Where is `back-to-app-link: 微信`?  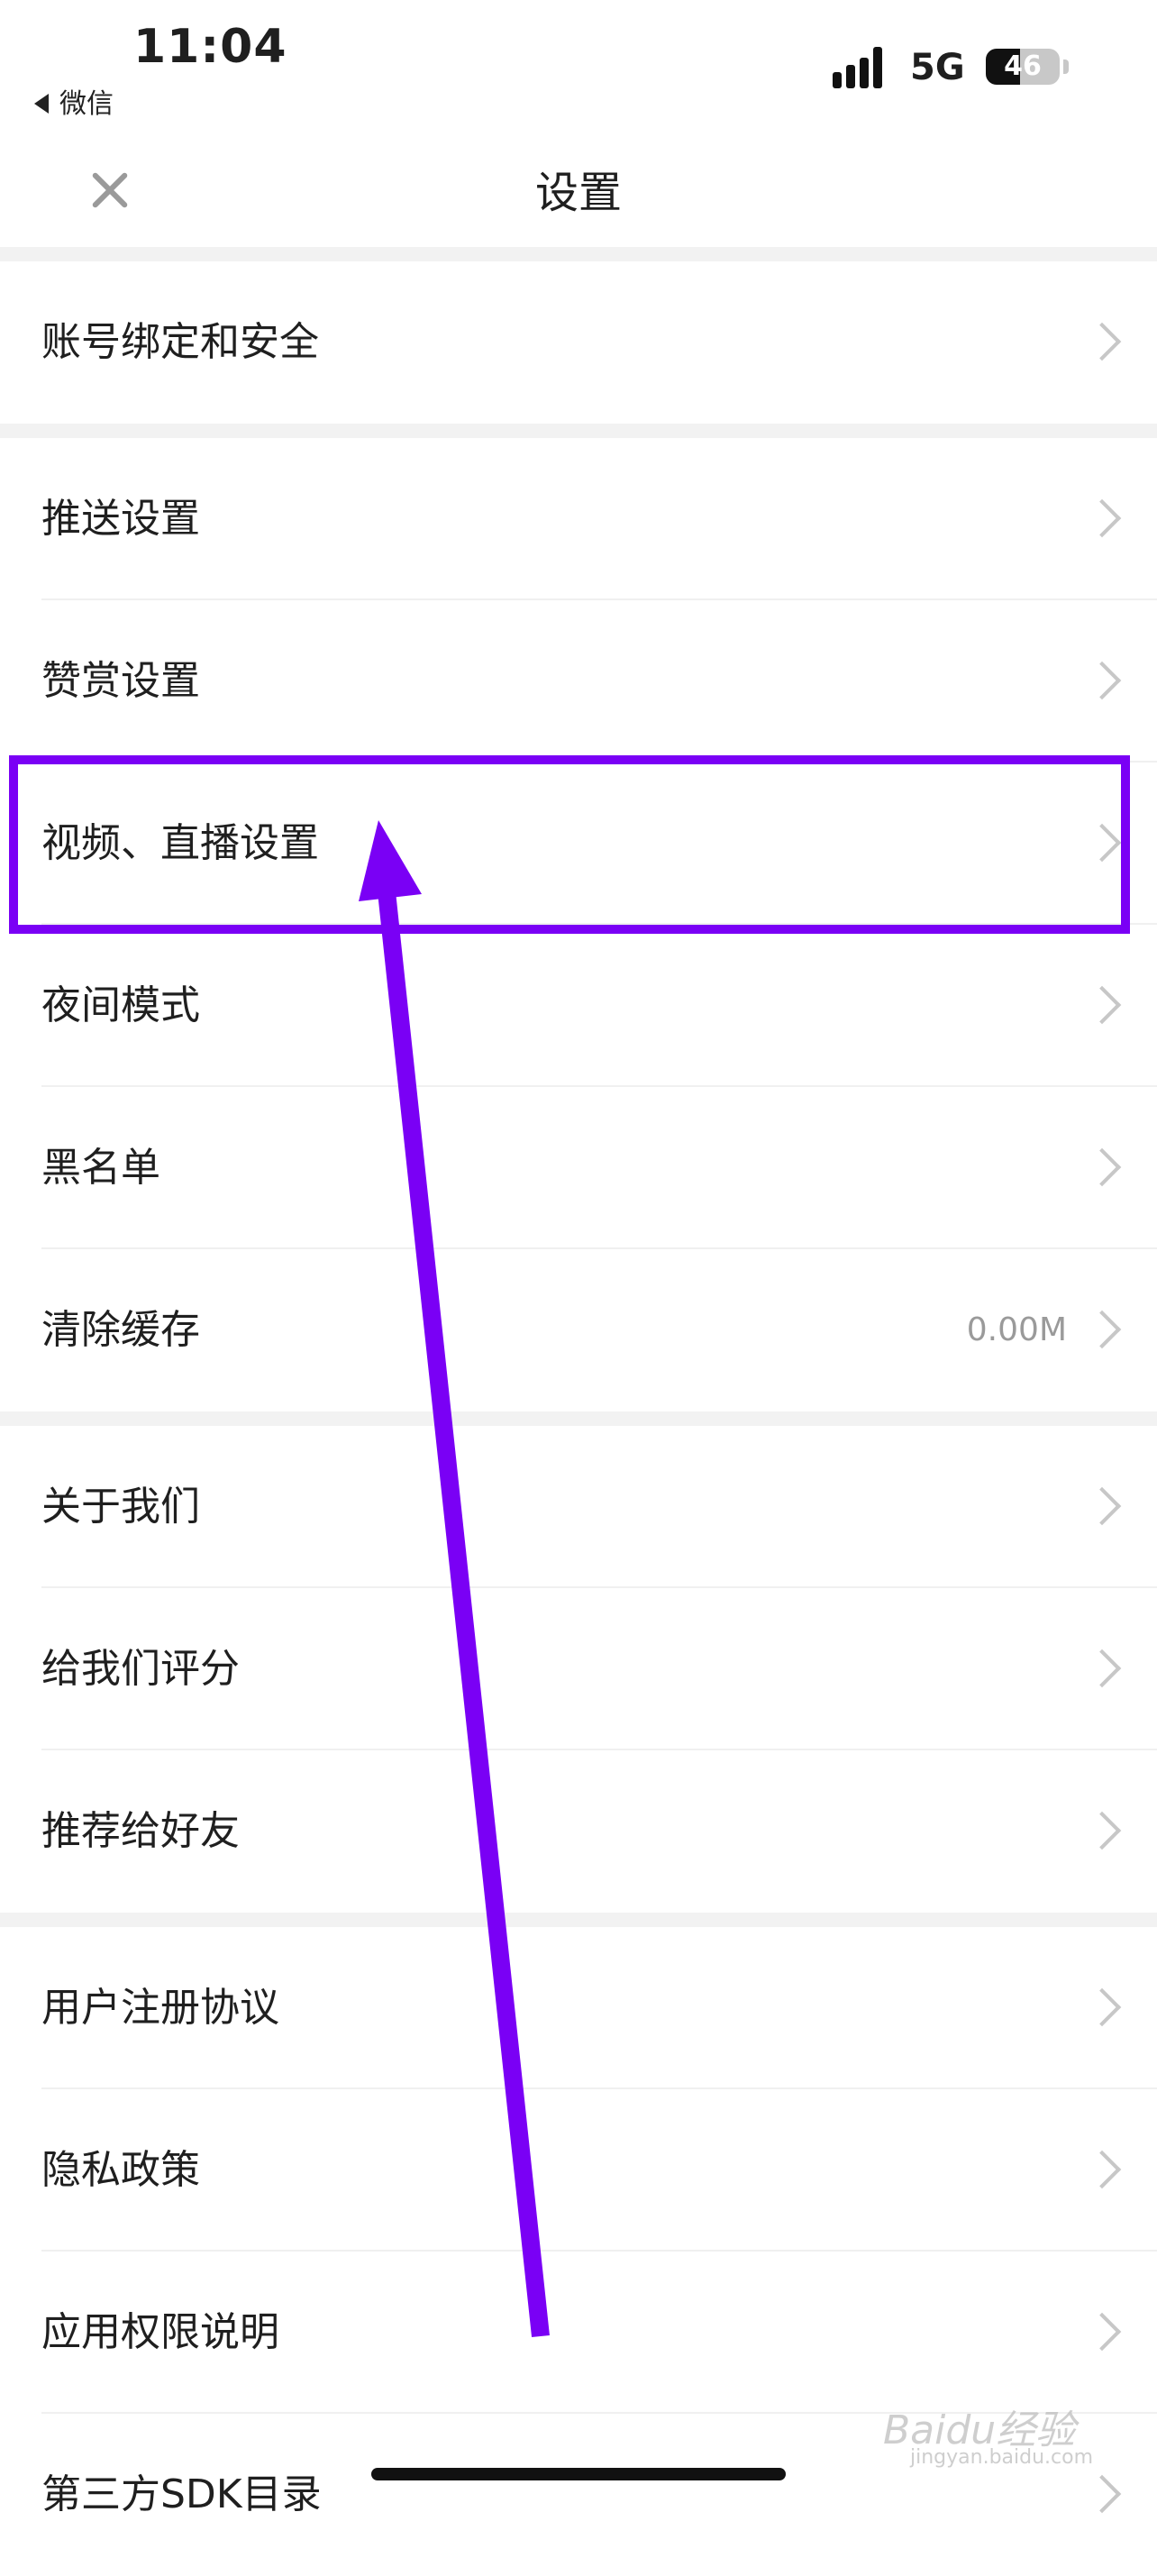
back-to-app-link: 微信 is located at coordinates (74, 101).